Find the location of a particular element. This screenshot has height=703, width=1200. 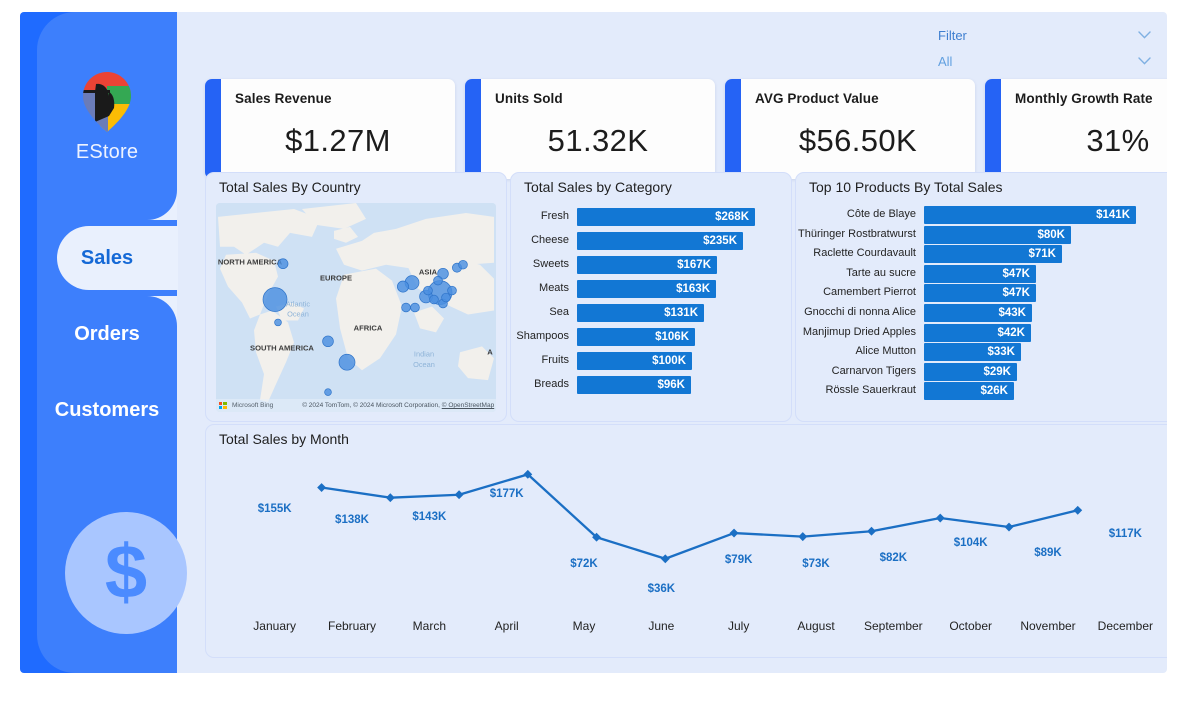

line-point-label: $89K is located at coordinates (1048, 553).